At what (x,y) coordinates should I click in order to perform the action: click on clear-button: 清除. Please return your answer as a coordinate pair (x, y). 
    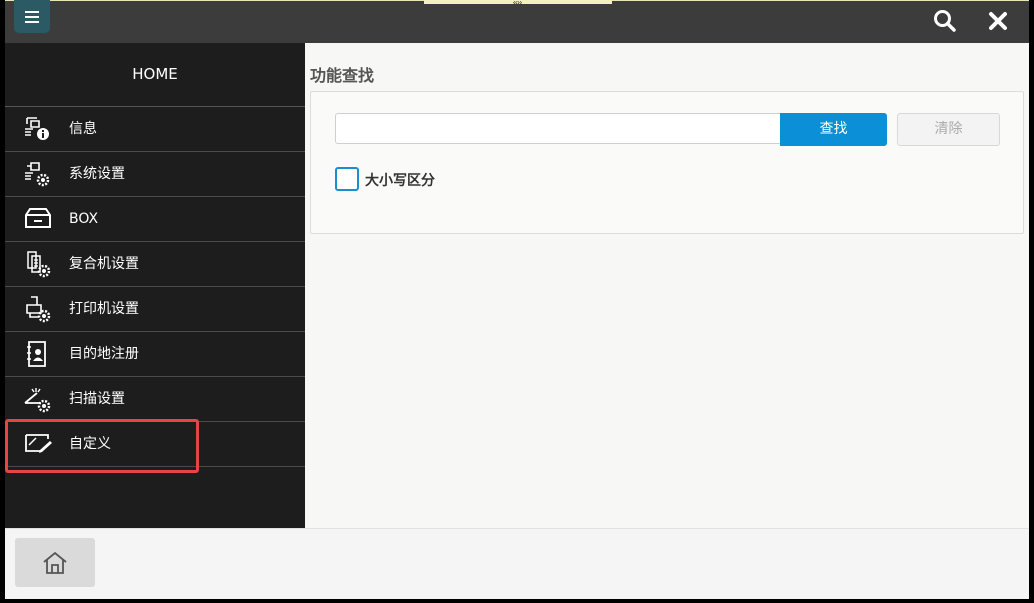
    Looking at the image, I should click on (948, 129).